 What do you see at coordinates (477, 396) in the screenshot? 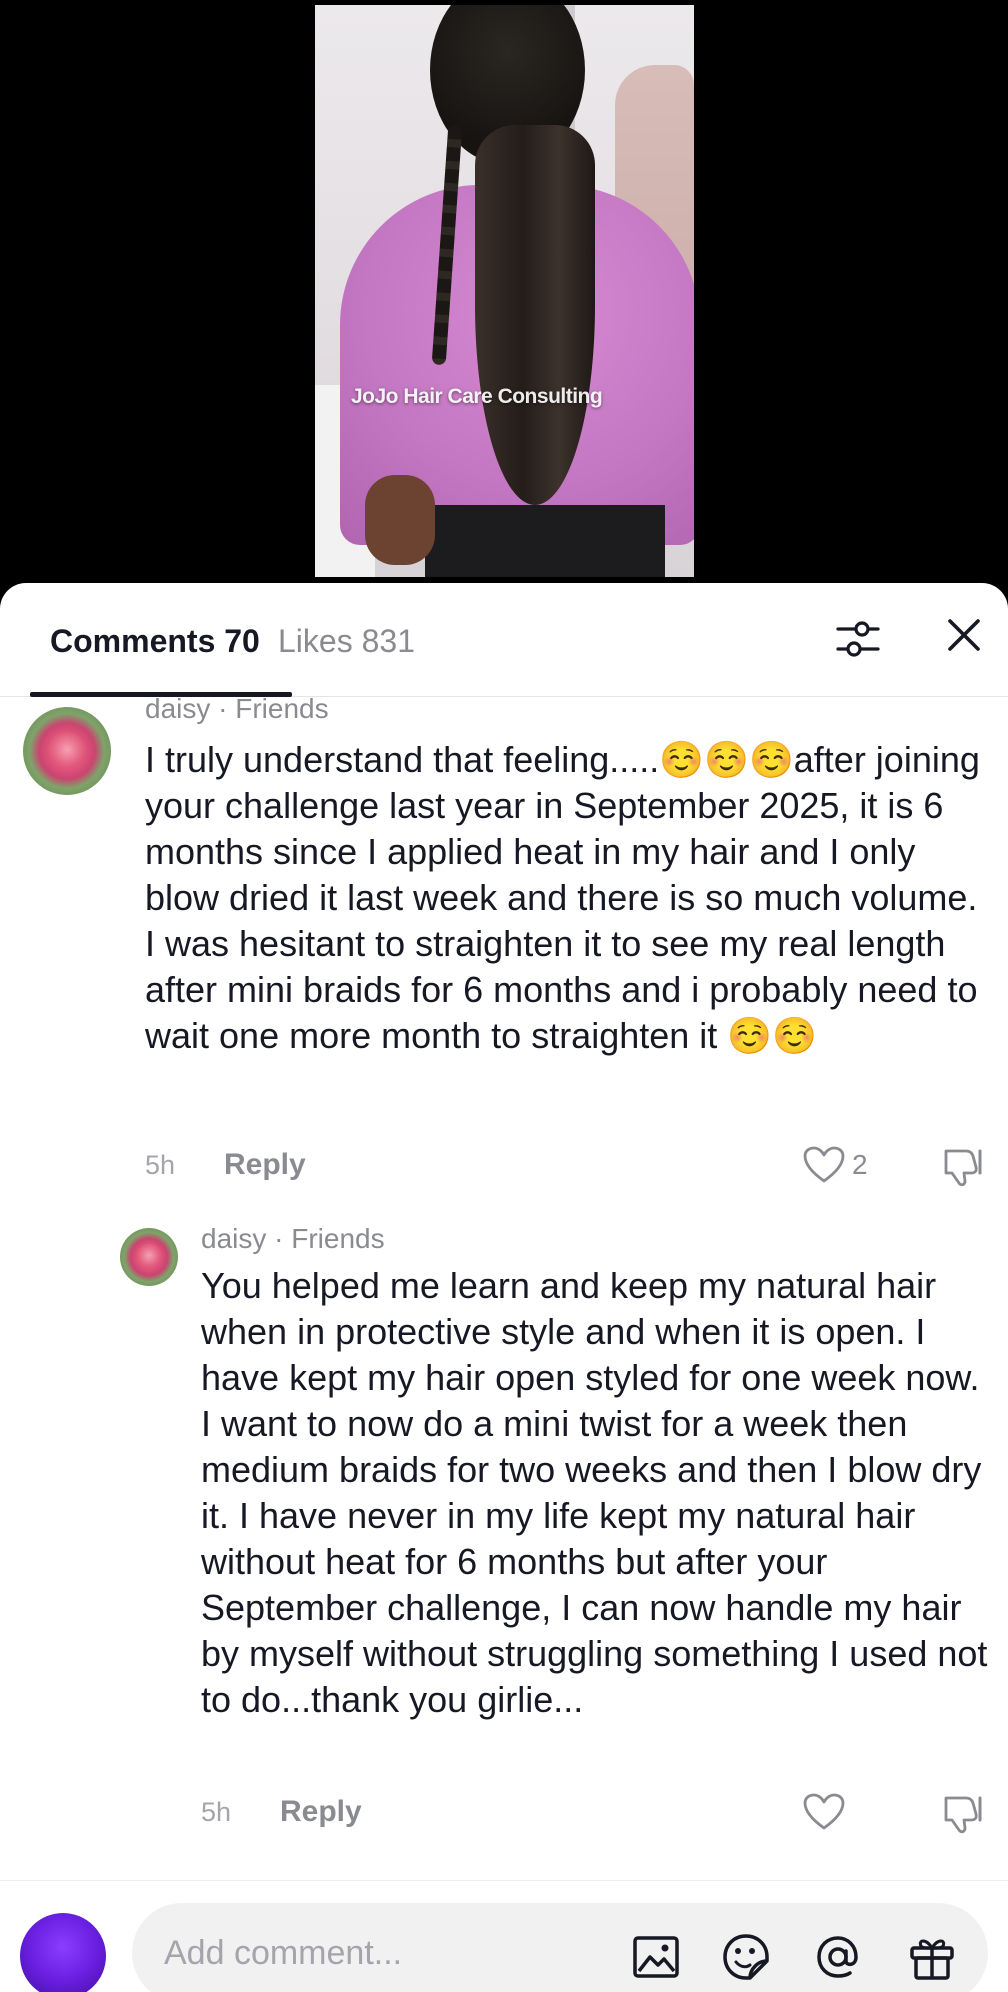
I see `video-watermark: JoJo Hair Care Consulting` at bounding box center [477, 396].